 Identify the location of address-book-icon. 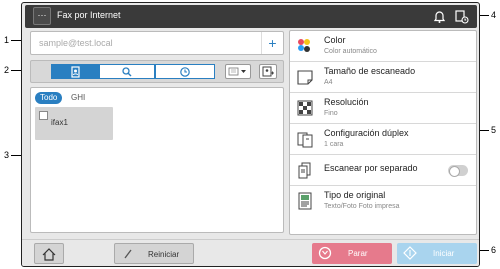
(75, 71).